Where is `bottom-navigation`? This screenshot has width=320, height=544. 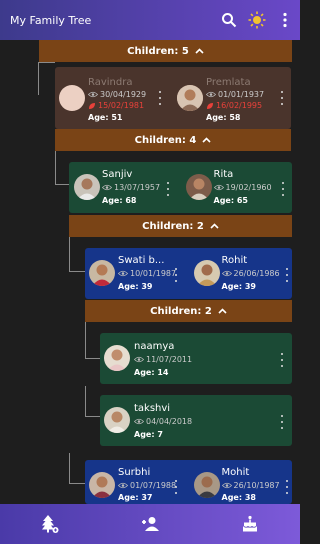 bottom-navigation is located at coordinates (150, 524).